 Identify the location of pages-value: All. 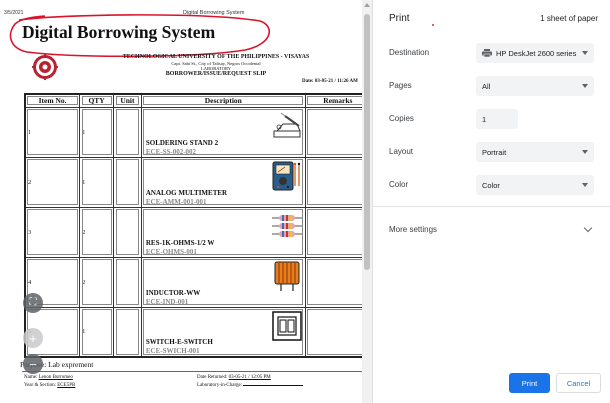
(486, 86).